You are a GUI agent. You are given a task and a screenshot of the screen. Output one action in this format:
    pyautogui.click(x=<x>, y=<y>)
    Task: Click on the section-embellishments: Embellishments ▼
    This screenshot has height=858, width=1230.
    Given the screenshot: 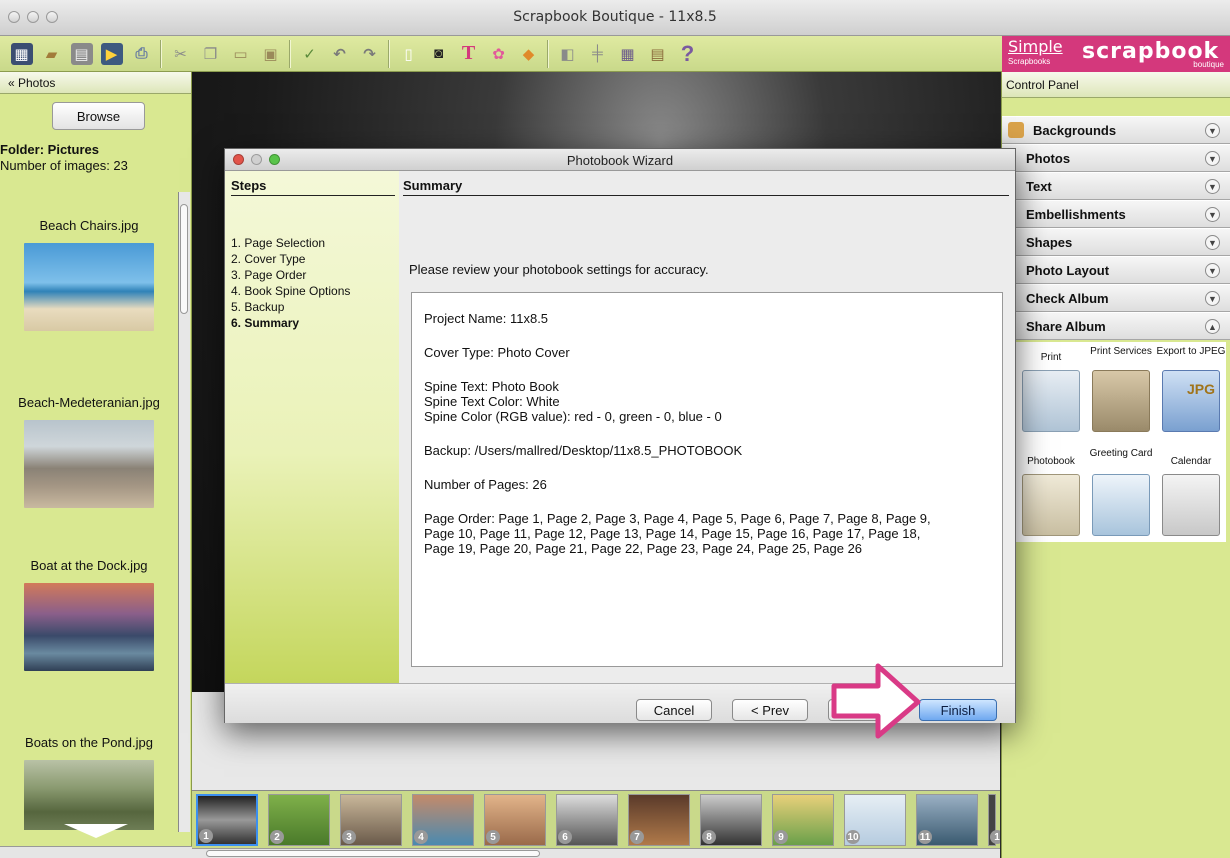 What is the action you would take?
    pyautogui.click(x=1116, y=214)
    